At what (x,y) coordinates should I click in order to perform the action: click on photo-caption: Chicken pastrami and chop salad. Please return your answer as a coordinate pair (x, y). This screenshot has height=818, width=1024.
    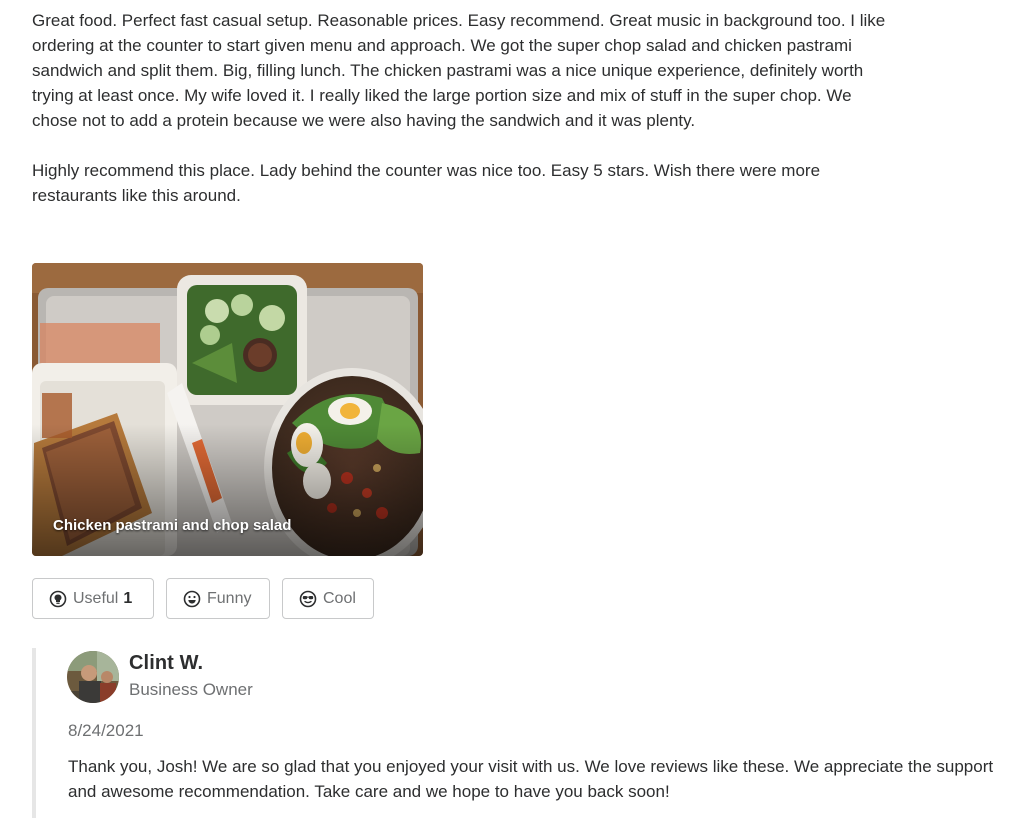
    Looking at the image, I should click on (172, 525).